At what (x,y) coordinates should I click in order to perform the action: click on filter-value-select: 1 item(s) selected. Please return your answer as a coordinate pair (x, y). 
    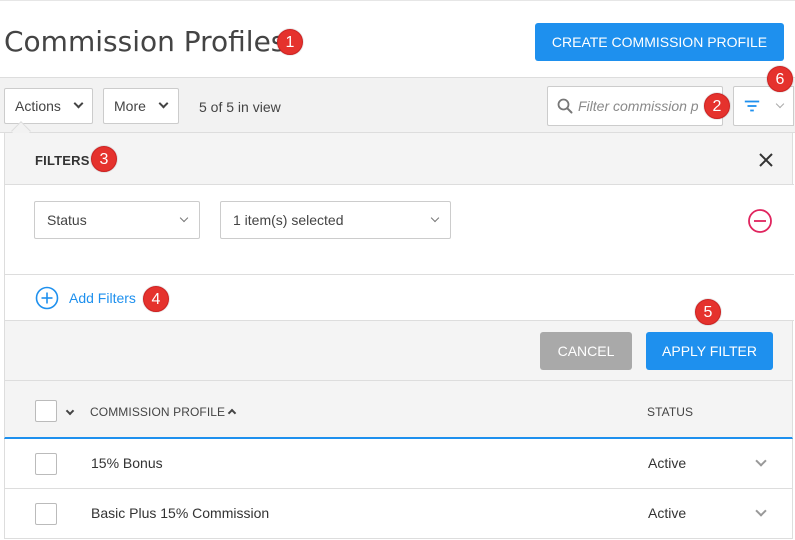
    Looking at the image, I should click on (335, 220).